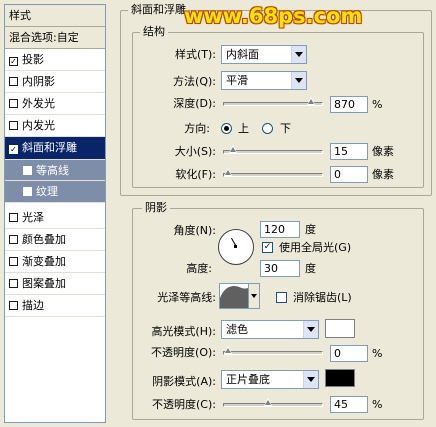 This screenshot has width=436, height=427. Describe the element at coordinates (270, 329) in the screenshot. I see `highlight-mode-select: 滤色` at that location.